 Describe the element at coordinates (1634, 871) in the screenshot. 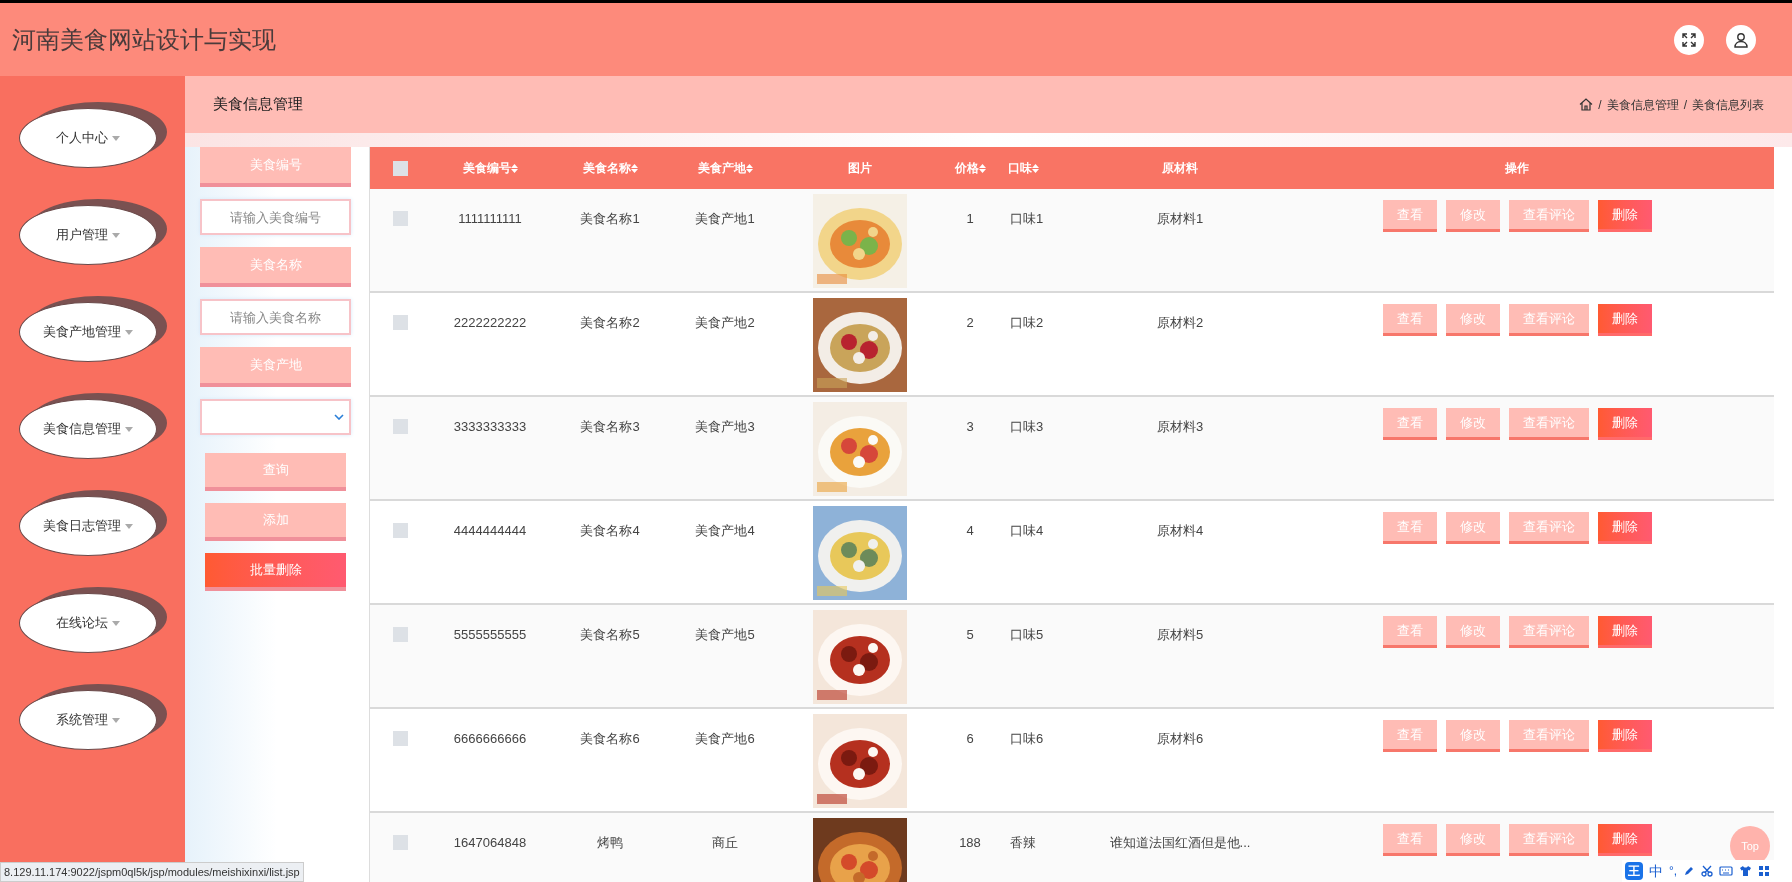

I see `ime-logo: 王` at that location.